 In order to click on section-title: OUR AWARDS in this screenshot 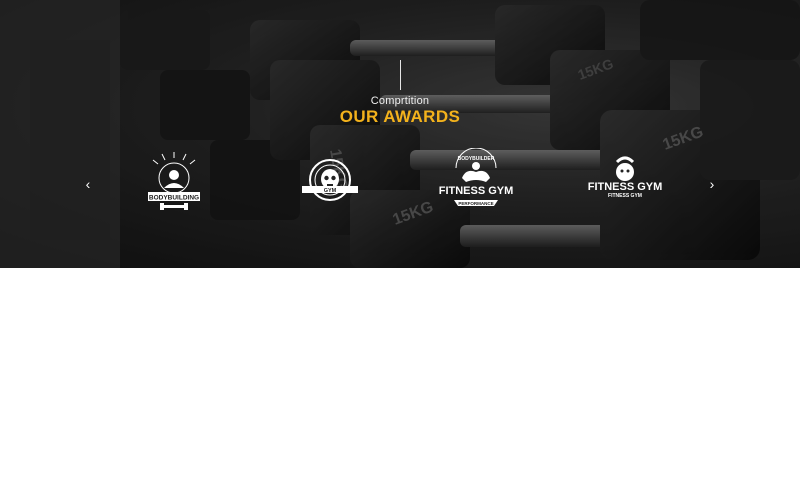, I will do `click(400, 116)`.